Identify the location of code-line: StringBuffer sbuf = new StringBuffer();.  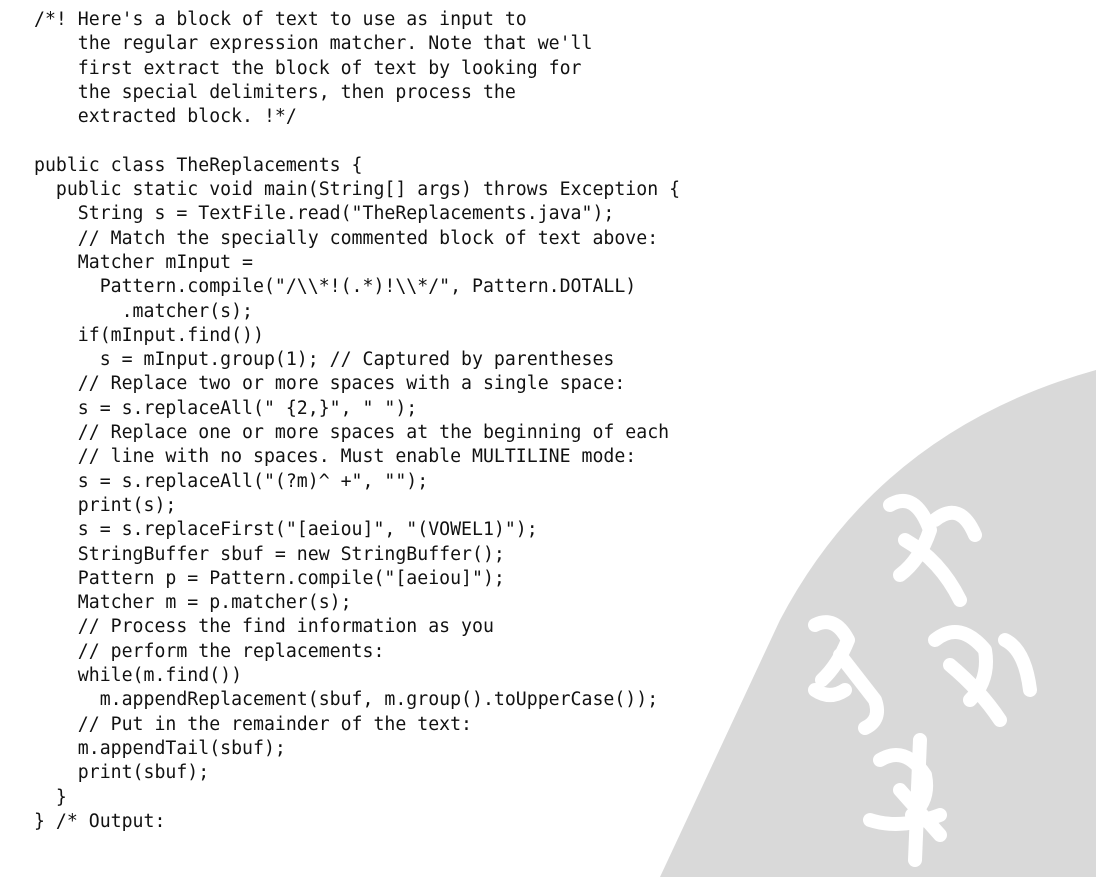
(269, 554).